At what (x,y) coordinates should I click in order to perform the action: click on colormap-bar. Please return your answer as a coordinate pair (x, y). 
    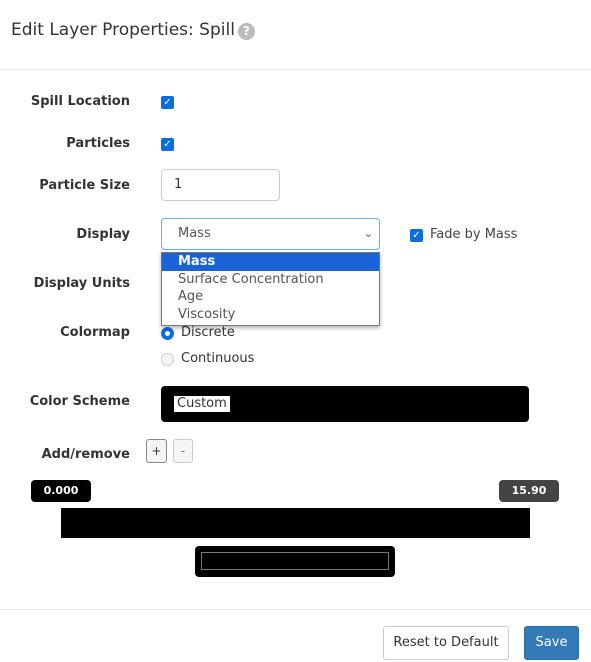
    Looking at the image, I should click on (295, 523).